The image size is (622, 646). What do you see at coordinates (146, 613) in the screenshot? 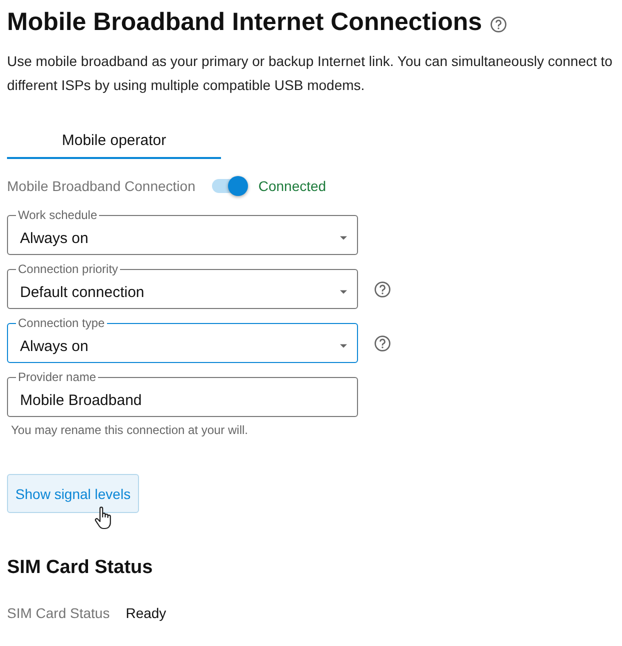
I see `status-value: Ready` at bounding box center [146, 613].